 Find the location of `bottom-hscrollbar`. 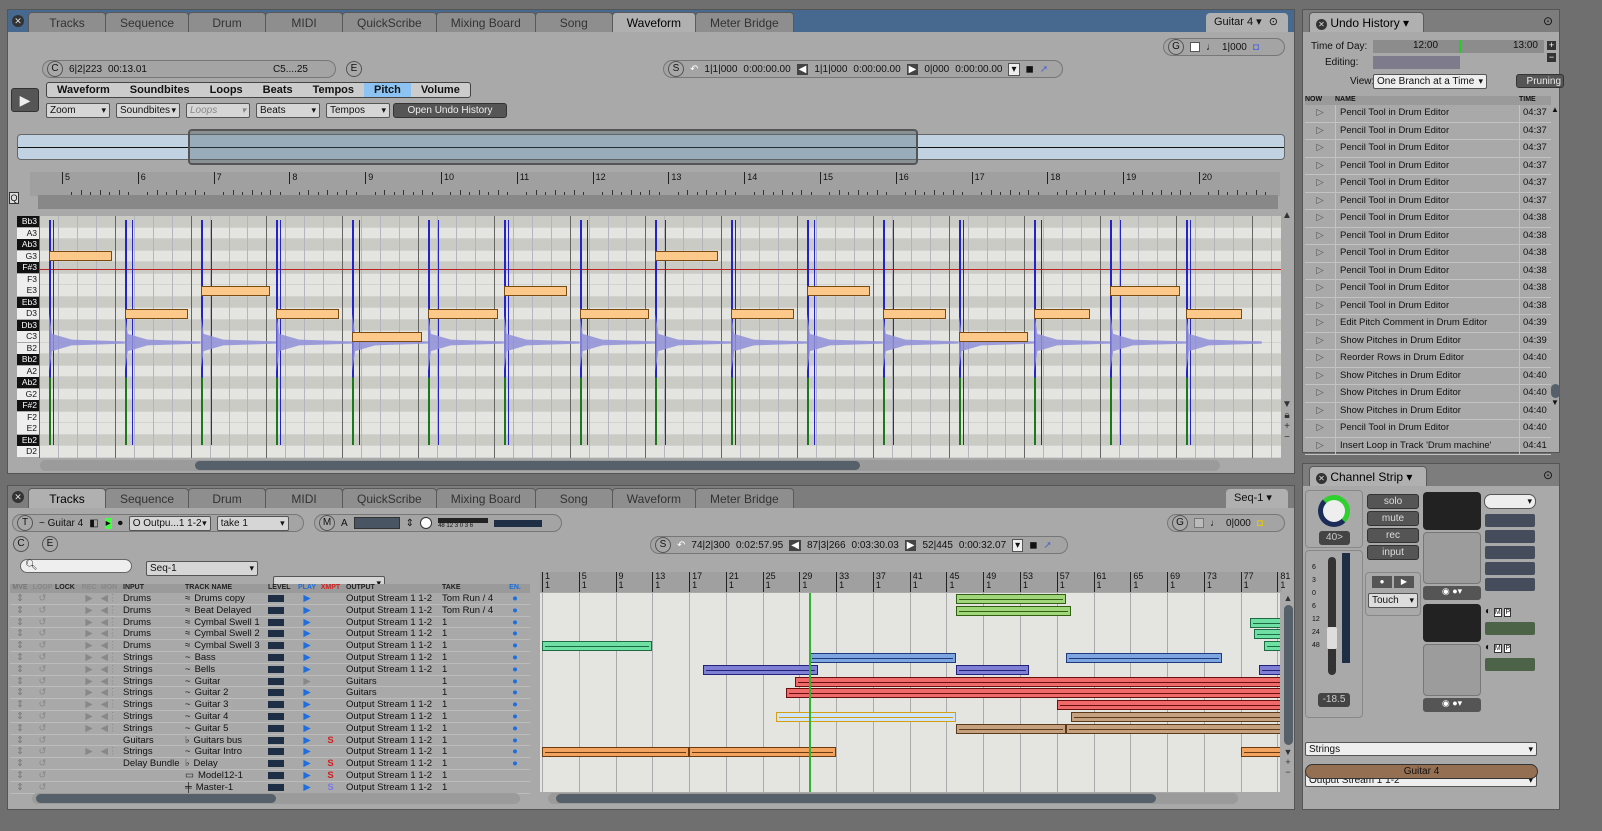

bottom-hscrollbar is located at coordinates (893, 798).